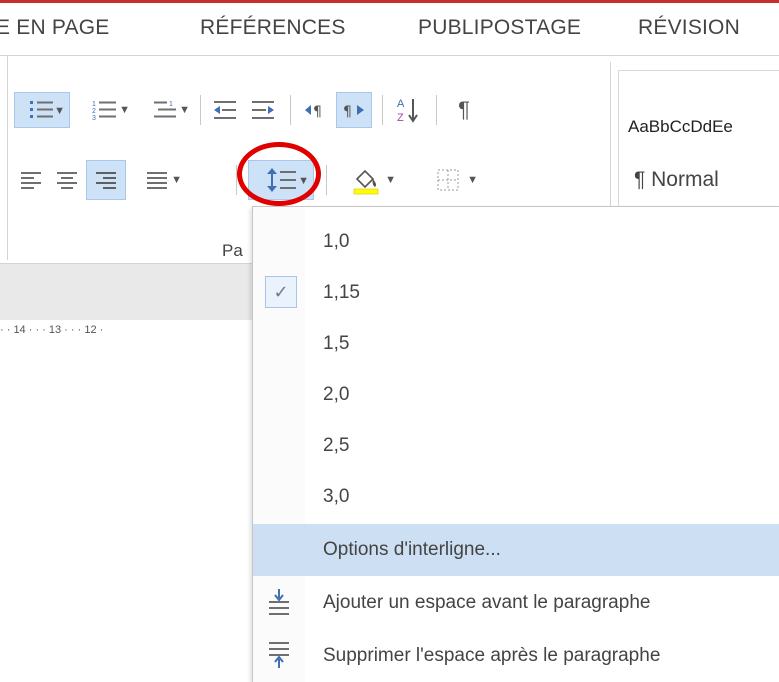 The image size is (779, 682). I want to click on increase-indent-button, so click(263, 110).